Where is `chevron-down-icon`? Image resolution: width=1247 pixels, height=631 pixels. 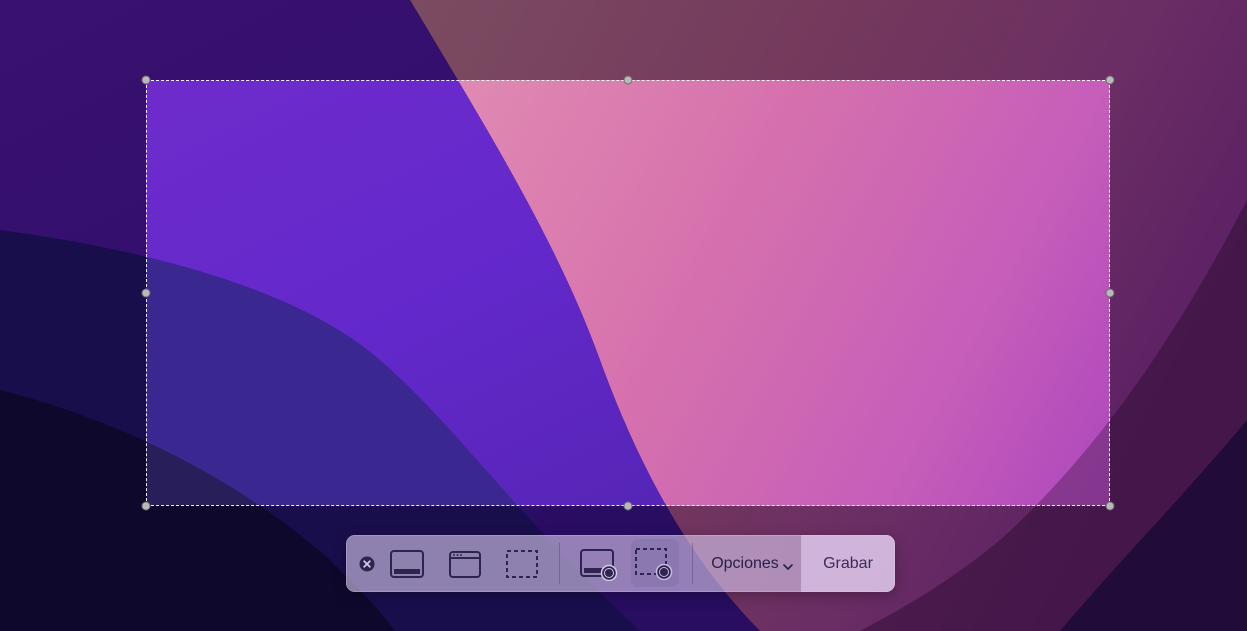
chevron-down-icon is located at coordinates (787, 566).